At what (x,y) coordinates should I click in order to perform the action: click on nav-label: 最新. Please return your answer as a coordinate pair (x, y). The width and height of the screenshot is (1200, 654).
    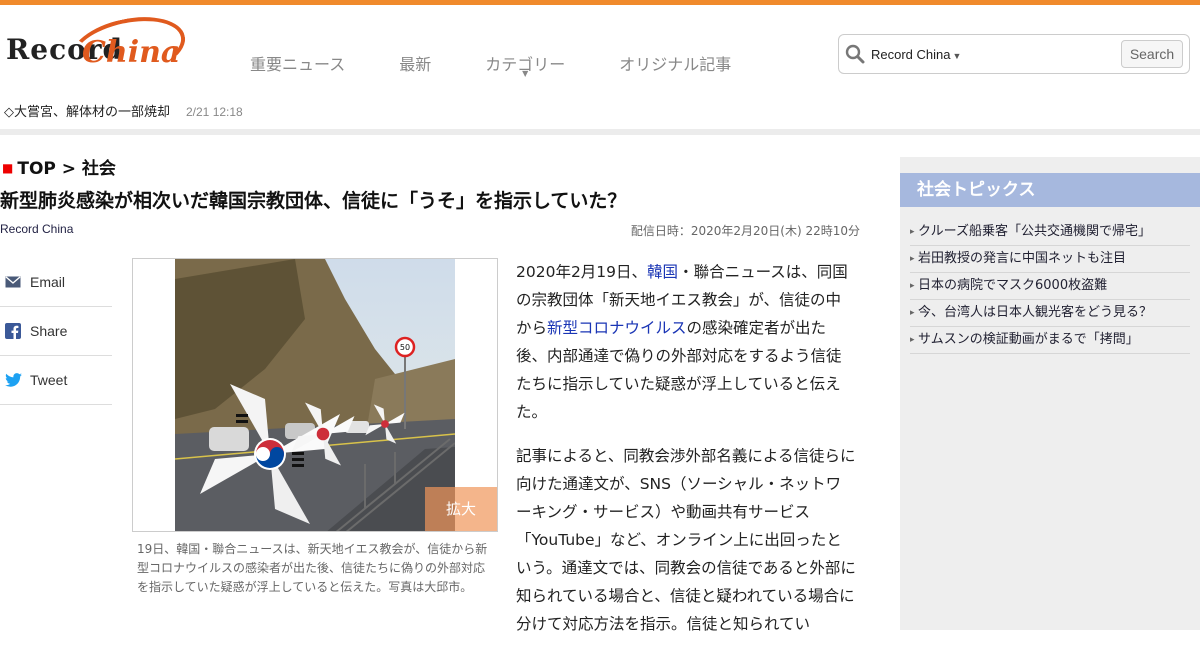
    Looking at the image, I should click on (415, 64).